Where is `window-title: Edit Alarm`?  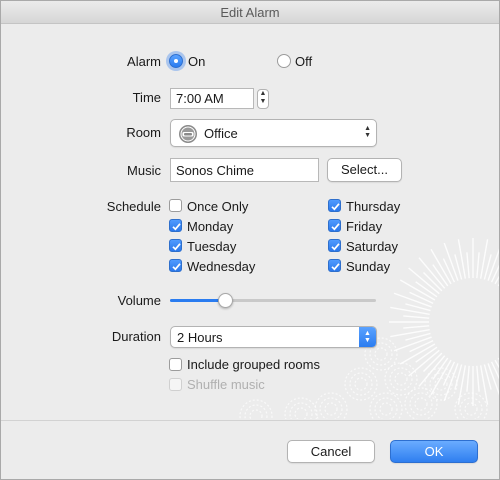 window-title: Edit Alarm is located at coordinates (250, 12).